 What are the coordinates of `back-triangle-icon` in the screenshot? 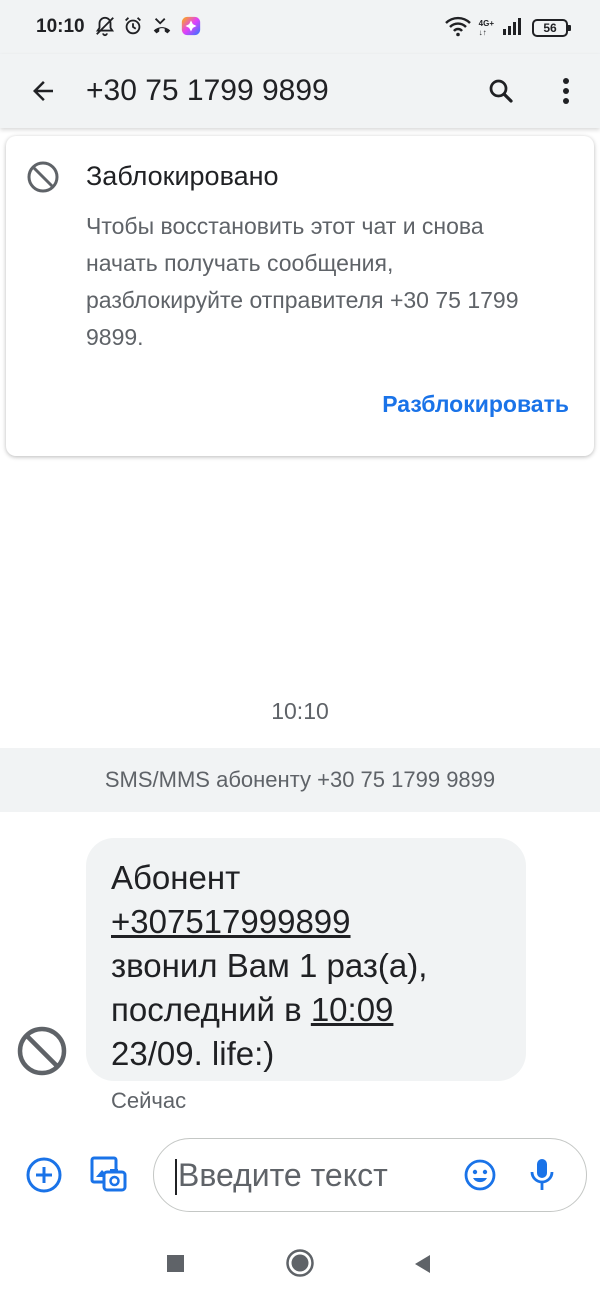 It's located at (422, 1264).